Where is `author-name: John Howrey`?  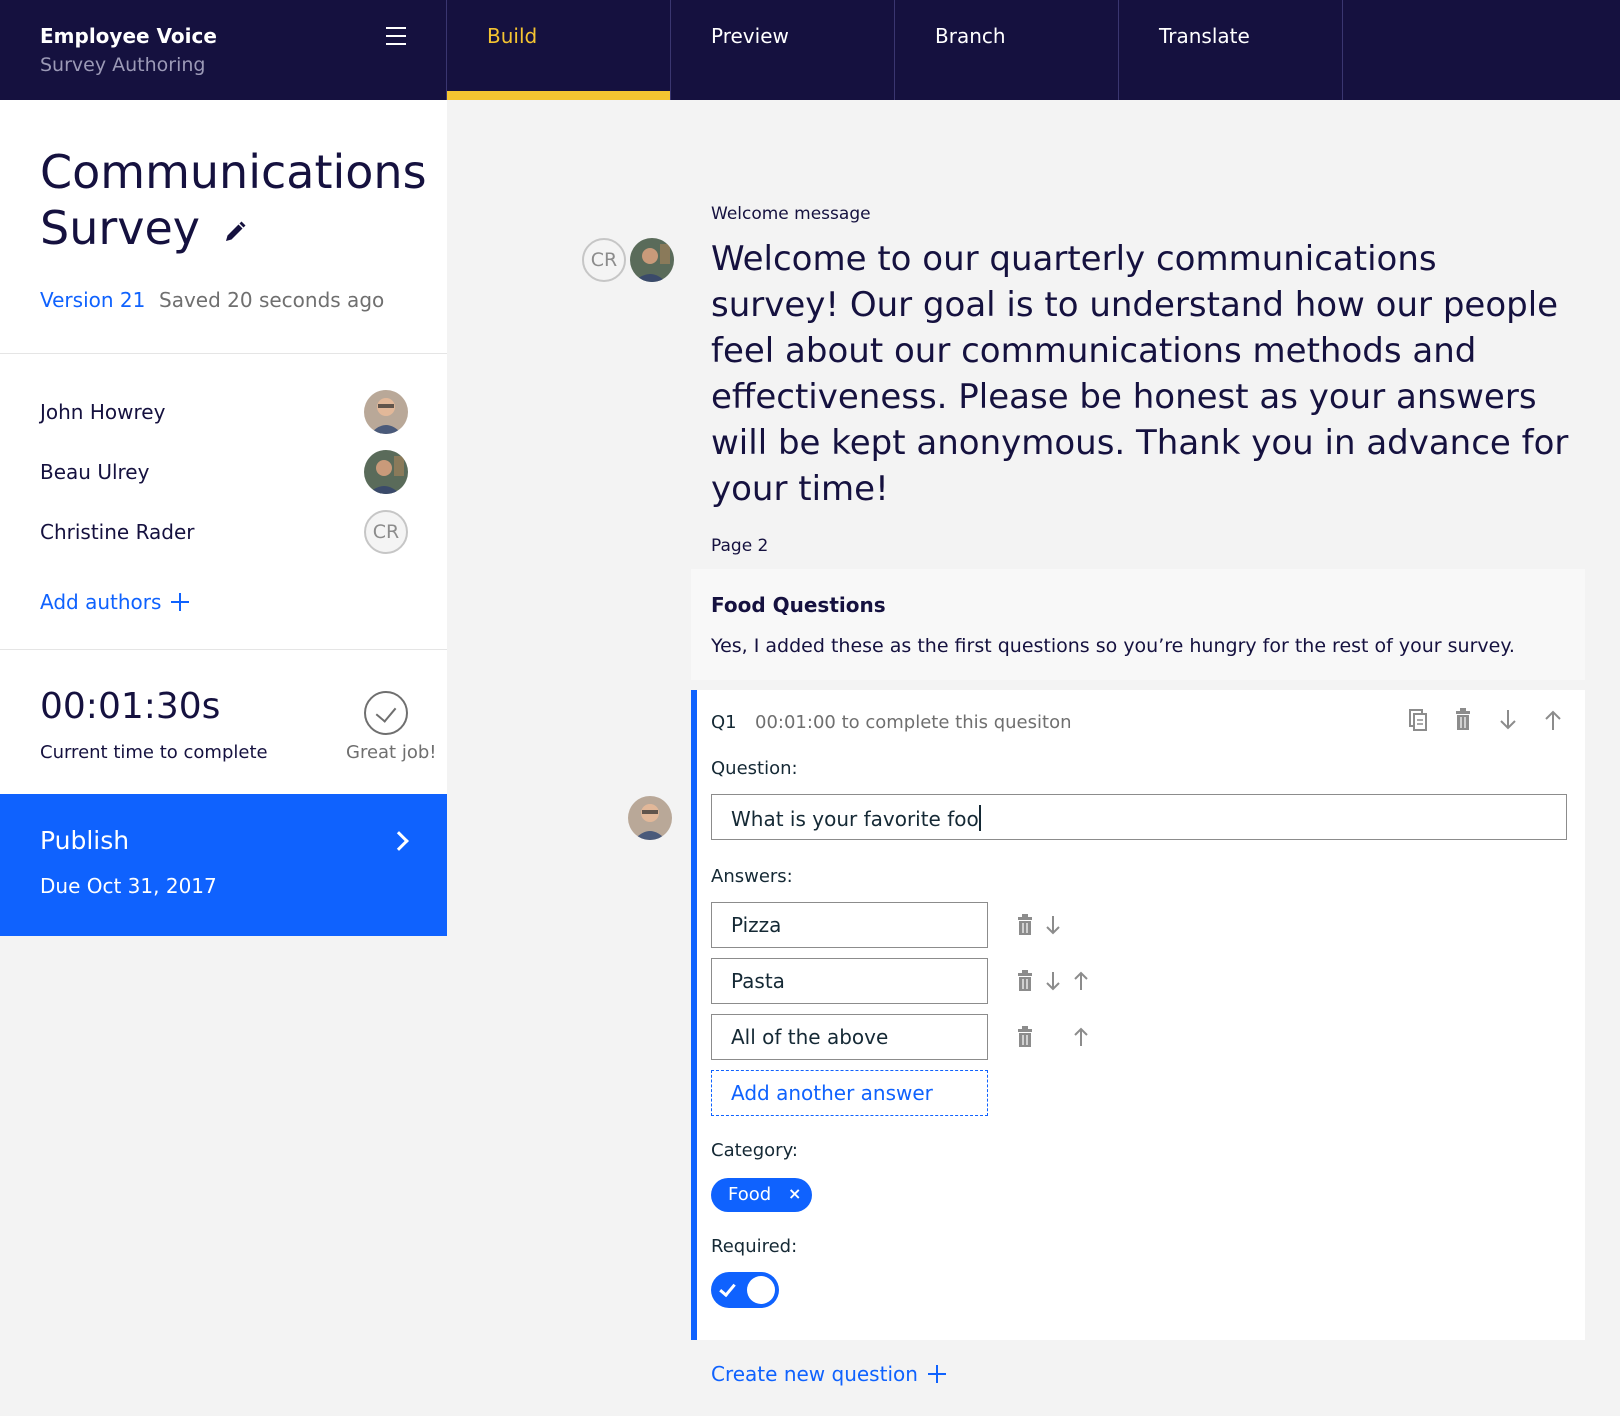 author-name: John Howrey is located at coordinates (103, 412).